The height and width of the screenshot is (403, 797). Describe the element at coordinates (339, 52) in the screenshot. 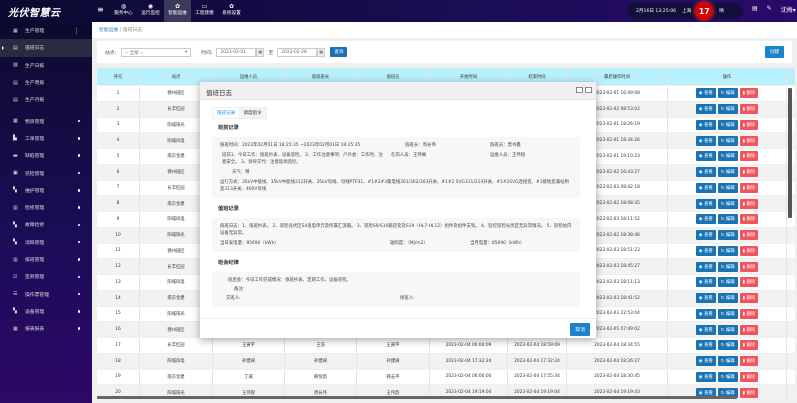

I see `query-button: 查询` at that location.